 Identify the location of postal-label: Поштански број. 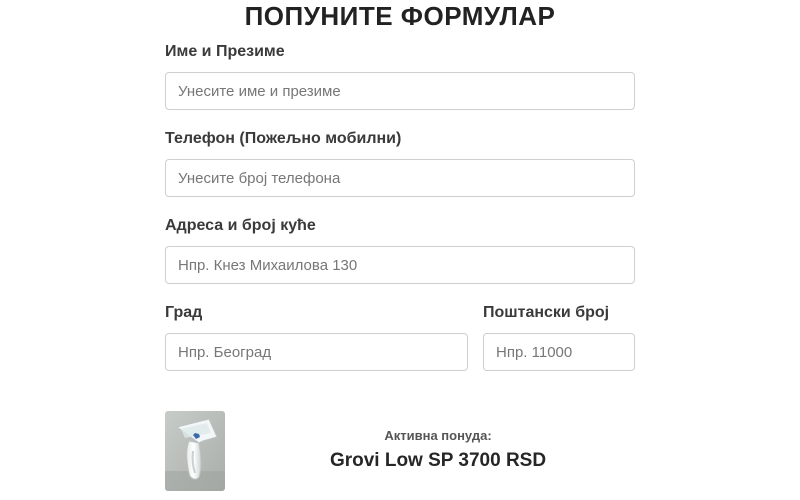
(546, 312).